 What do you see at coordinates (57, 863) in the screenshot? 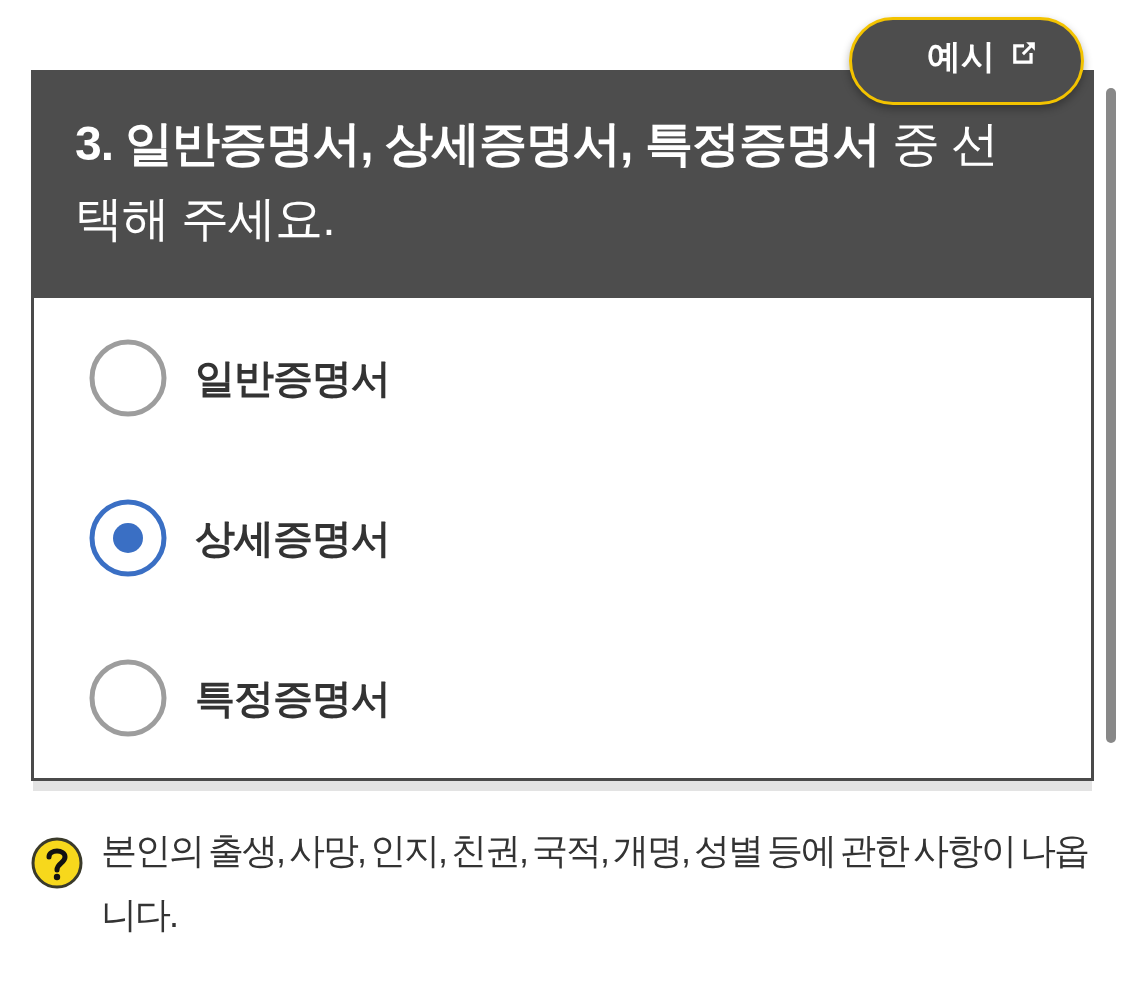
I see `help-icon` at bounding box center [57, 863].